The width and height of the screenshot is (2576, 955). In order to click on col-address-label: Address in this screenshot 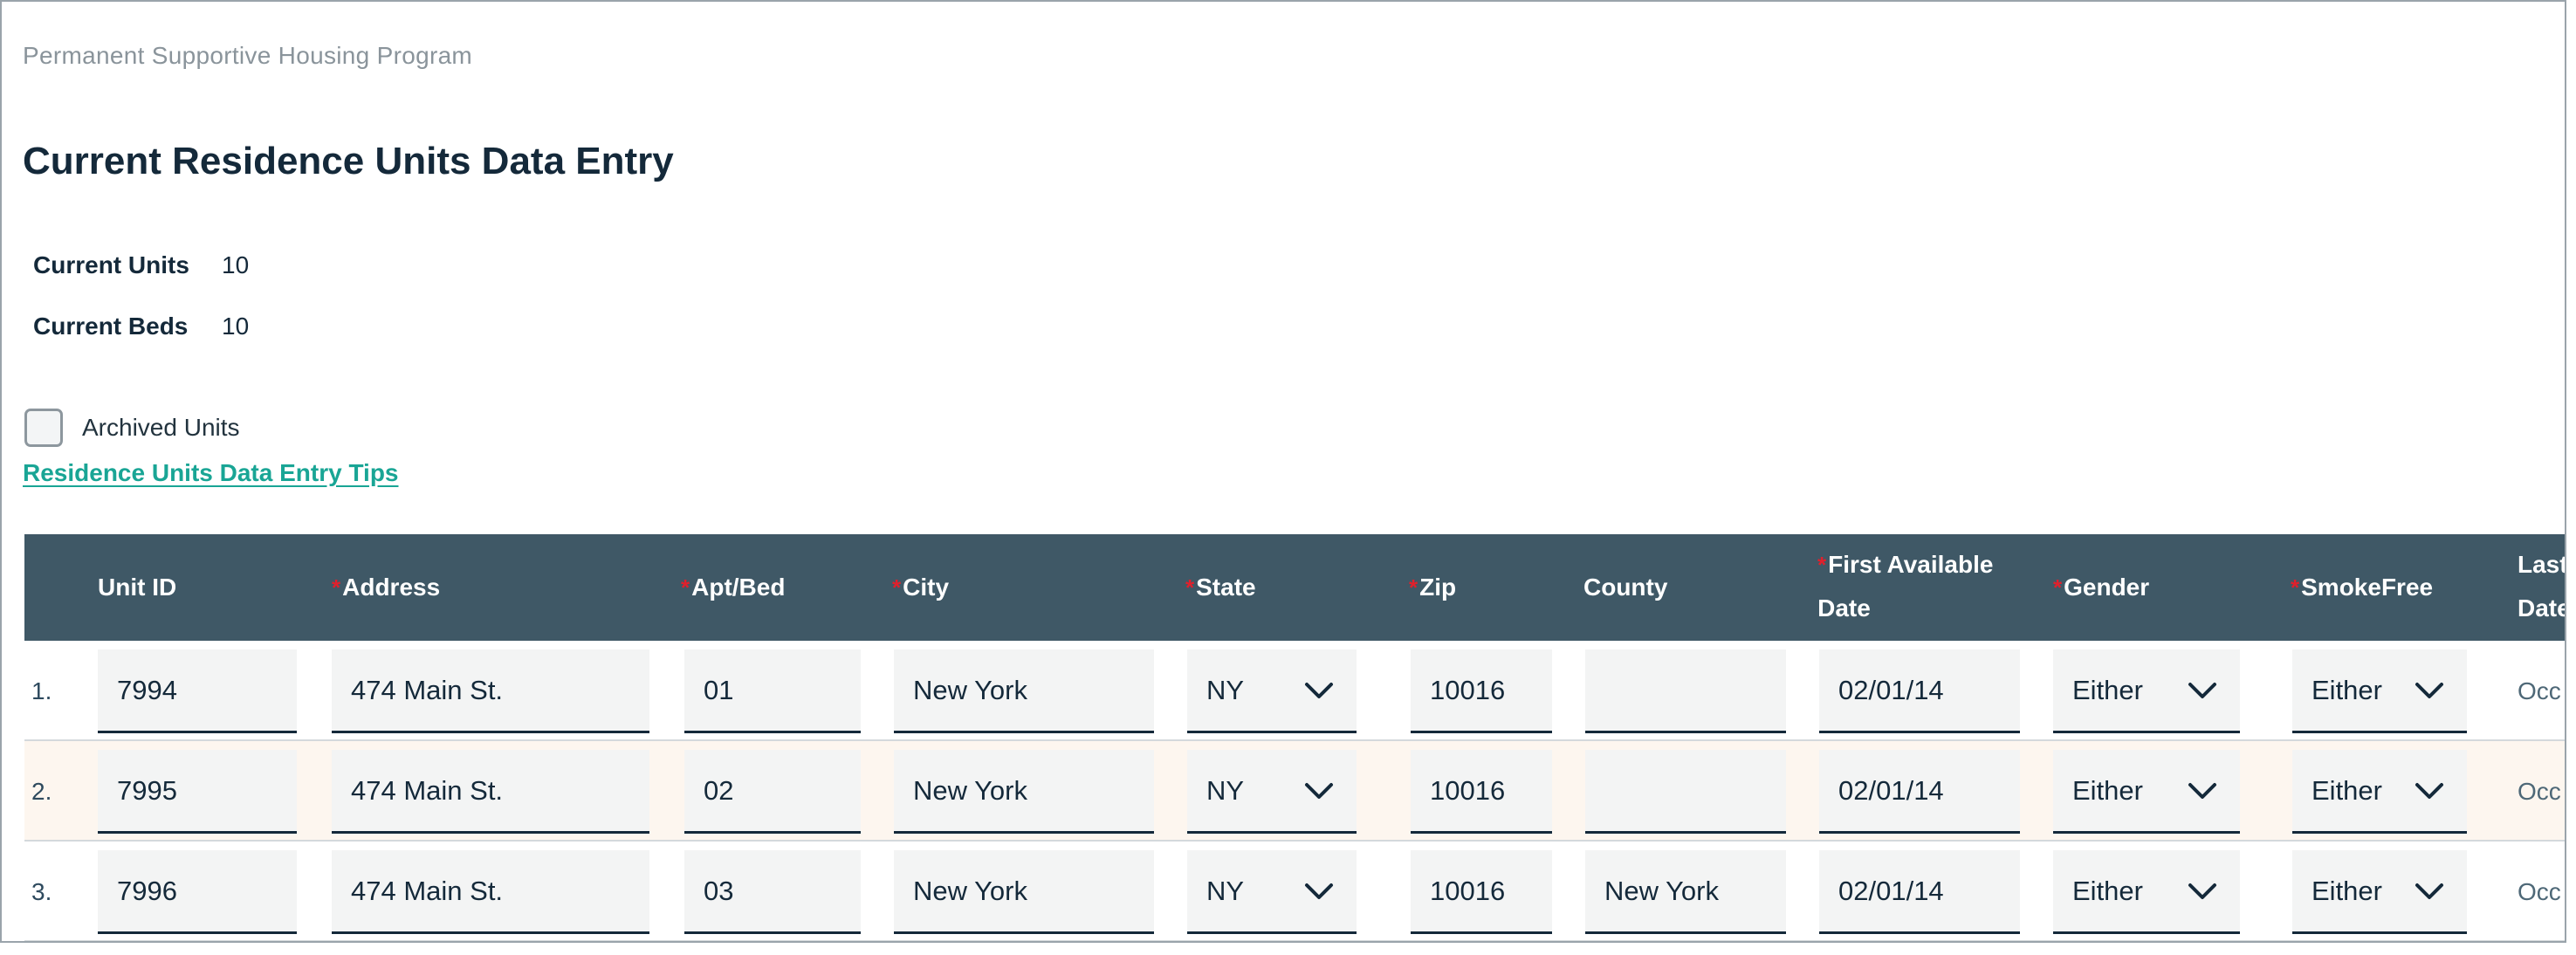, I will do `click(392, 587)`.